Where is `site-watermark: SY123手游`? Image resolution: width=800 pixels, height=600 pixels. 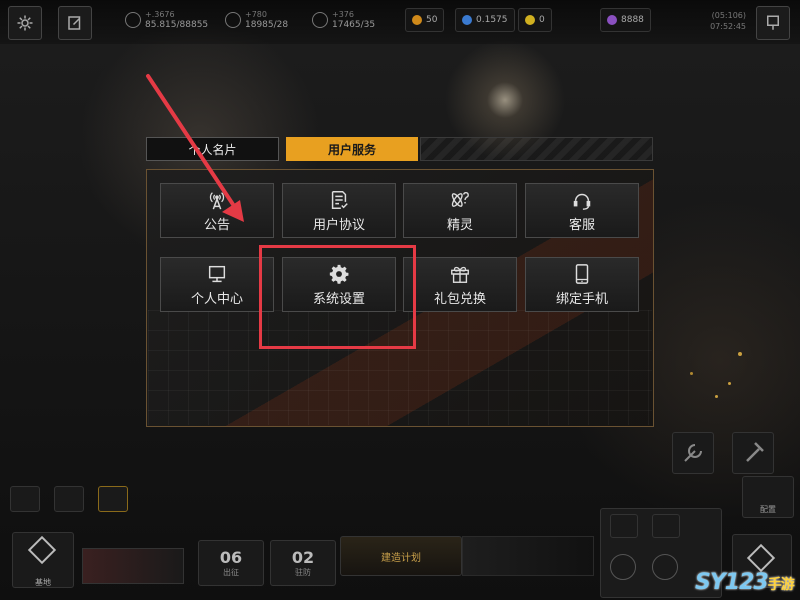 site-watermark: SY123手游 is located at coordinates (745, 582).